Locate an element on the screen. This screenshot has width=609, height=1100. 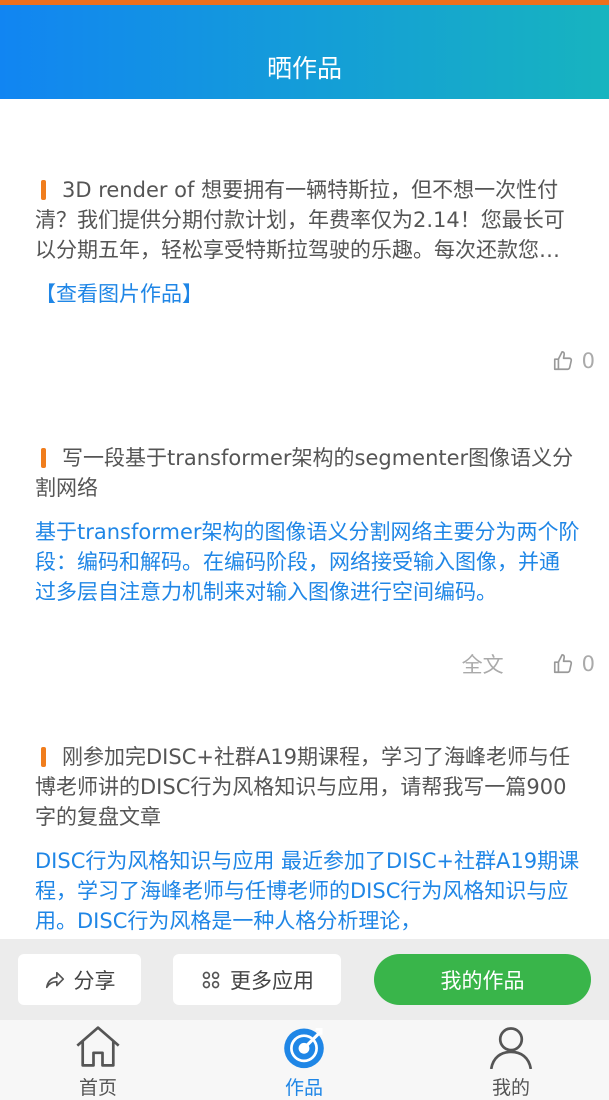
share-button: 分享 is located at coordinates (79, 979).